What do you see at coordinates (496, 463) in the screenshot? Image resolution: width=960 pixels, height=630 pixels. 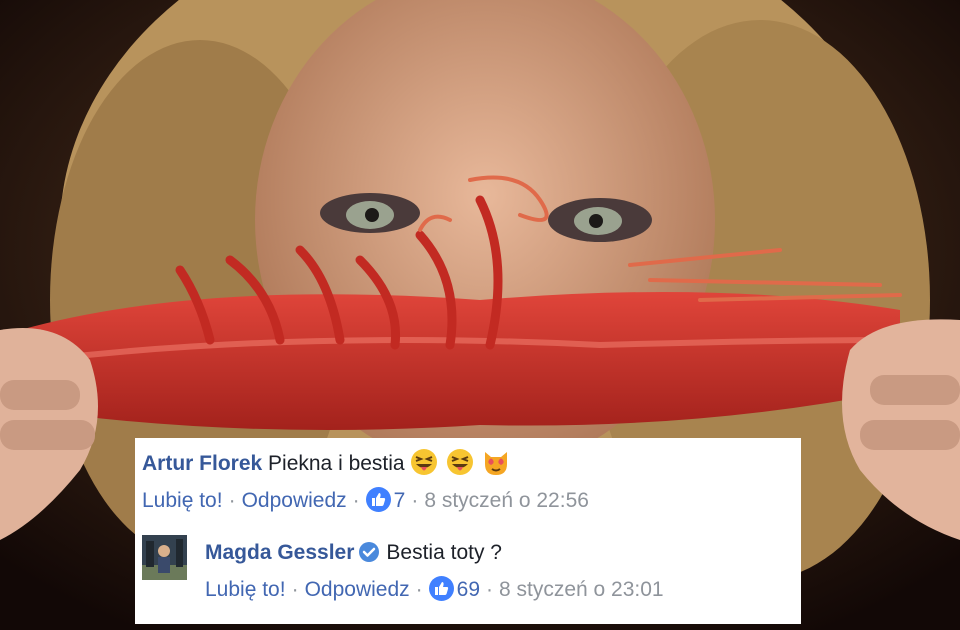 I see `heart-eyes-cat-emoji-icon` at bounding box center [496, 463].